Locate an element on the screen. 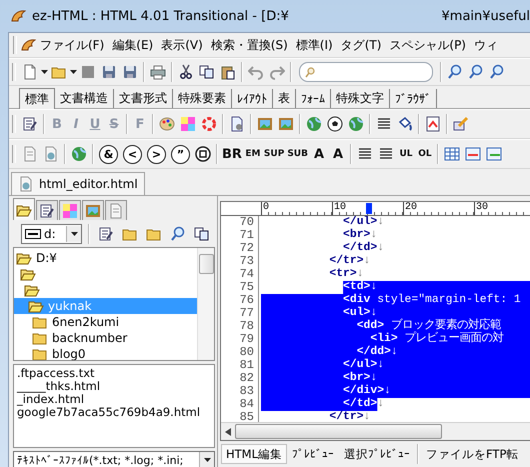 This screenshot has height=467, width=530. tag-button: BR is located at coordinates (232, 154).